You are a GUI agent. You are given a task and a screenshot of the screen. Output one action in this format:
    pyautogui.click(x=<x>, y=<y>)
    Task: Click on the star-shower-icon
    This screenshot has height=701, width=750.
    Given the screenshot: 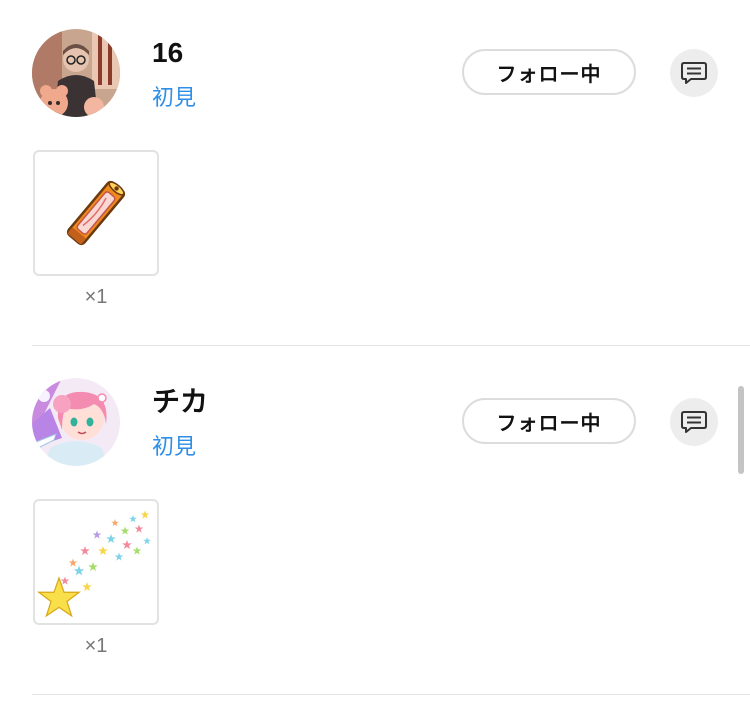 What is the action you would take?
    pyautogui.click(x=93, y=566)
    